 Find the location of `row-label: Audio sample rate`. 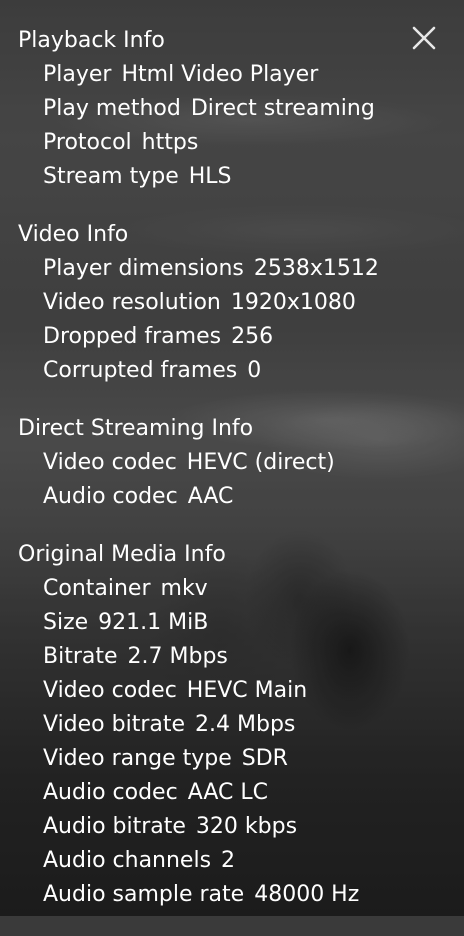

row-label: Audio sample rate is located at coordinates (144, 894).